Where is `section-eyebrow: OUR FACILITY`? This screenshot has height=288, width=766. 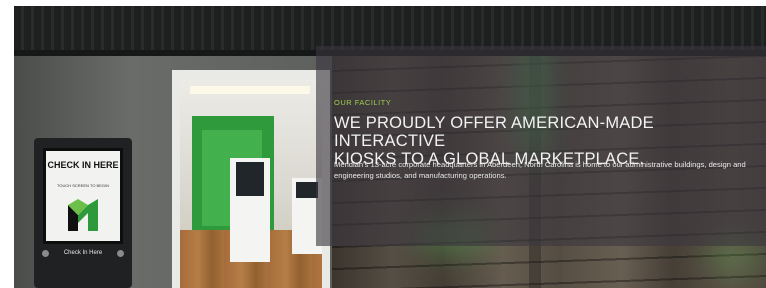
section-eyebrow: OUR FACILITY is located at coordinates (363, 102).